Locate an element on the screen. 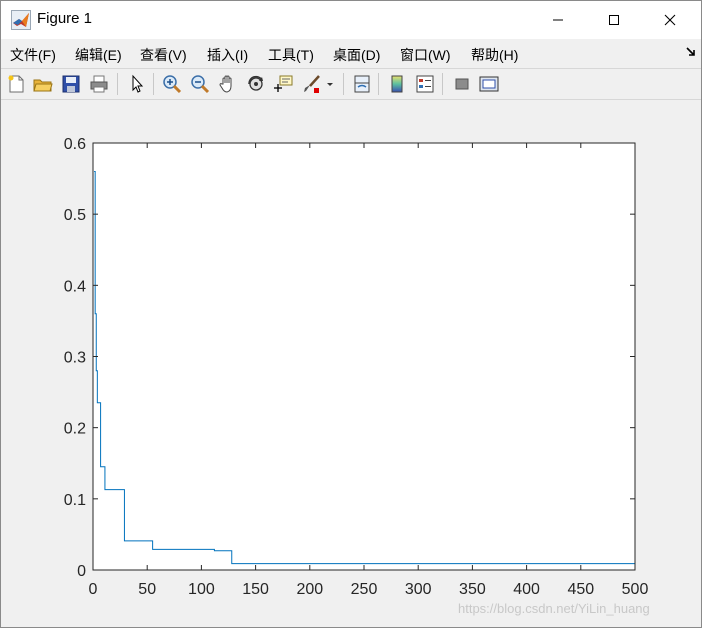 The image size is (702, 628). x-tick-label: 250 is located at coordinates (364, 589).